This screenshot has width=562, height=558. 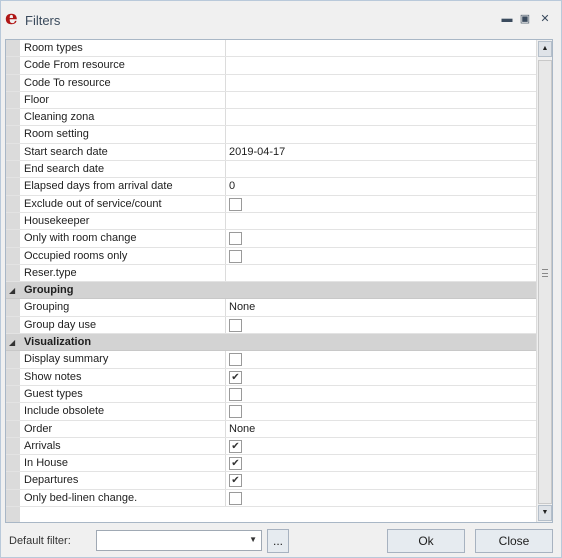 I want to click on filter-value: 2019-04-17, so click(x=381, y=152).